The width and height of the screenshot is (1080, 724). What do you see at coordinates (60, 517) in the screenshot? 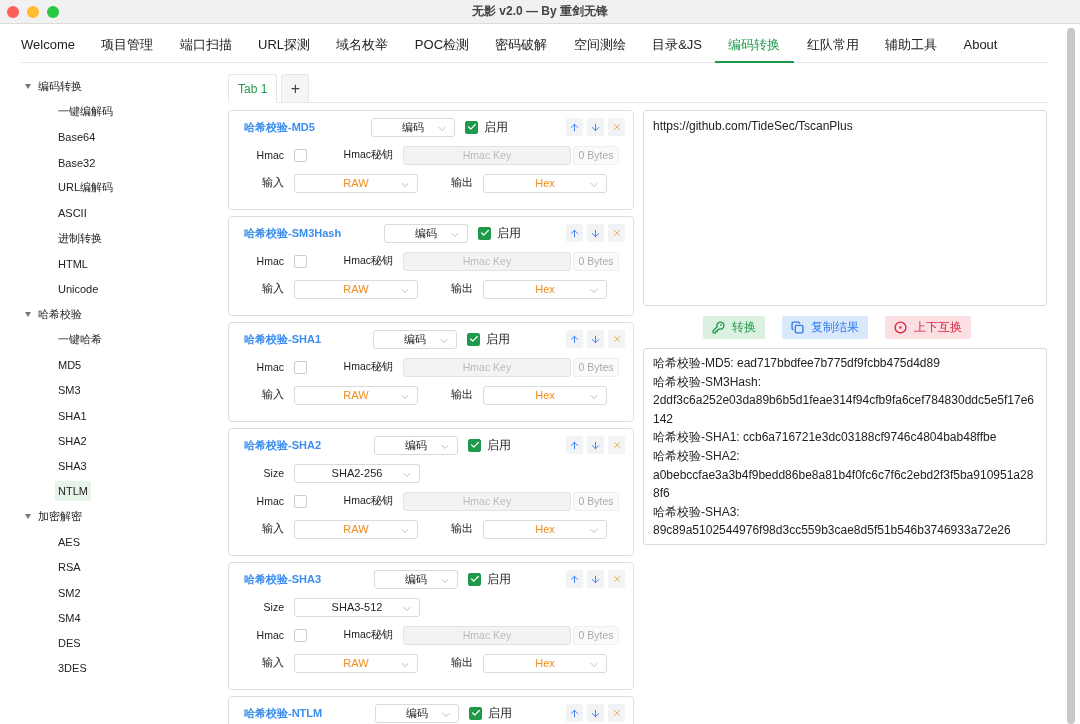
I see `tree-group: 加密解密` at bounding box center [60, 517].